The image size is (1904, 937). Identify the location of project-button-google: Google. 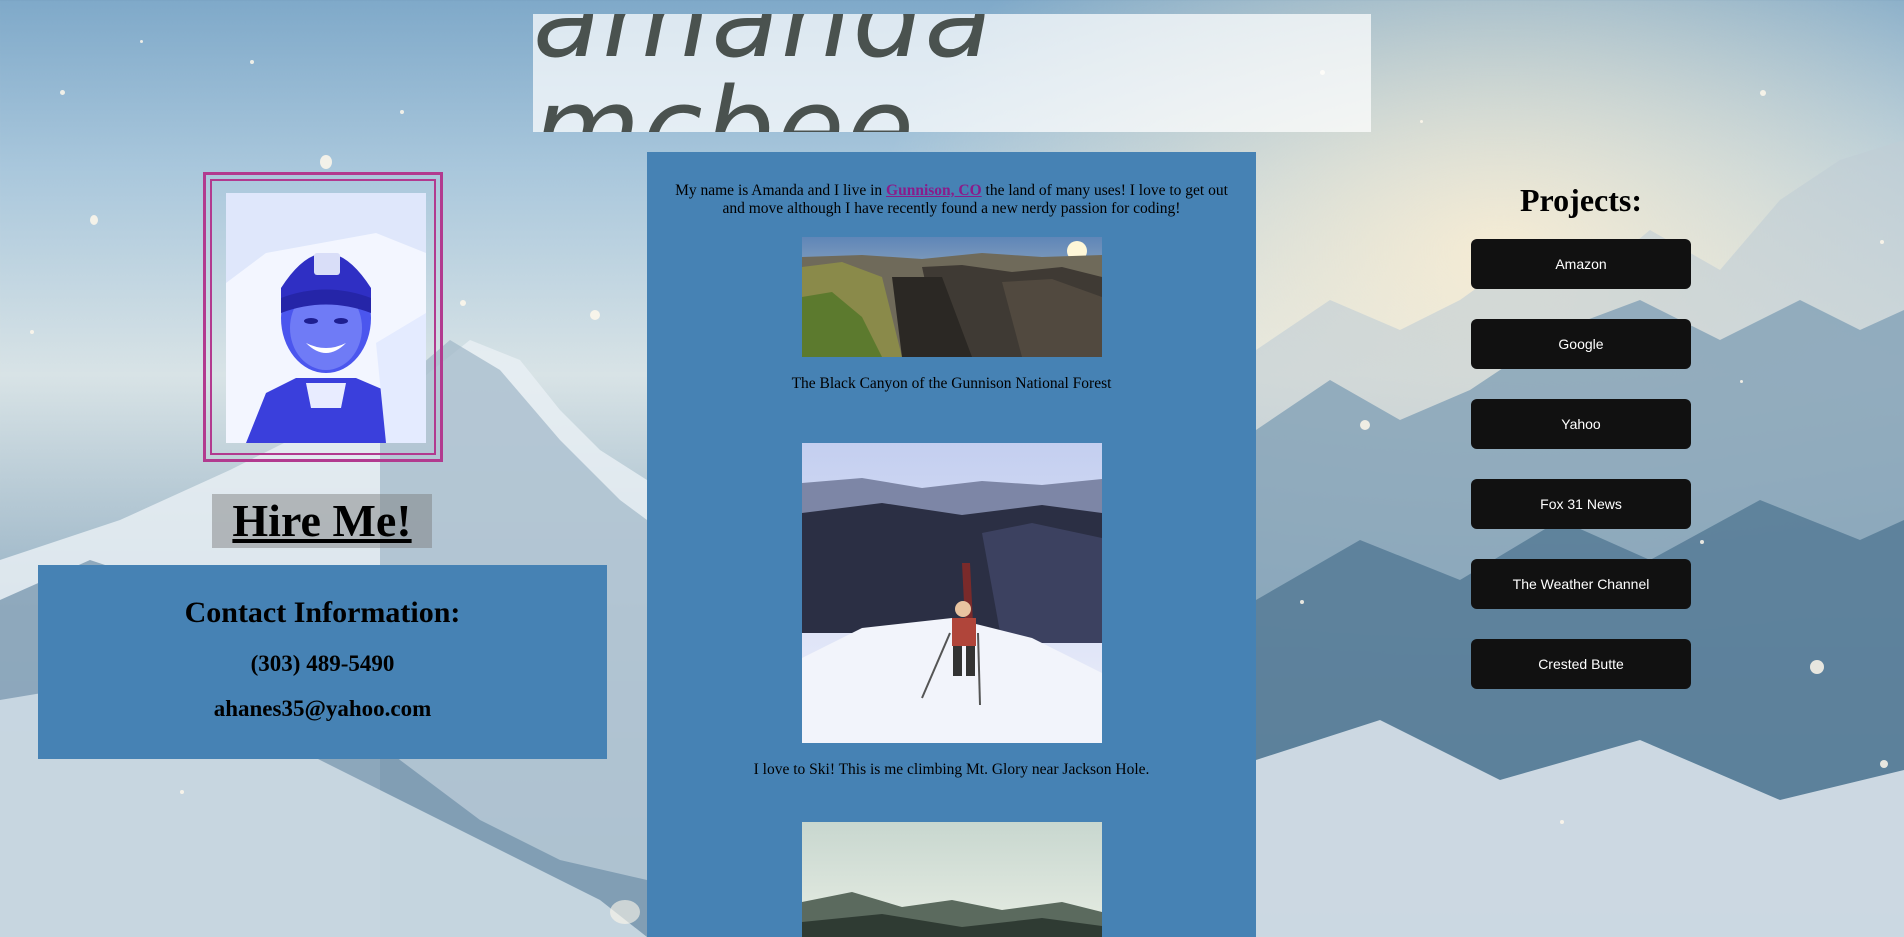
(1581, 344).